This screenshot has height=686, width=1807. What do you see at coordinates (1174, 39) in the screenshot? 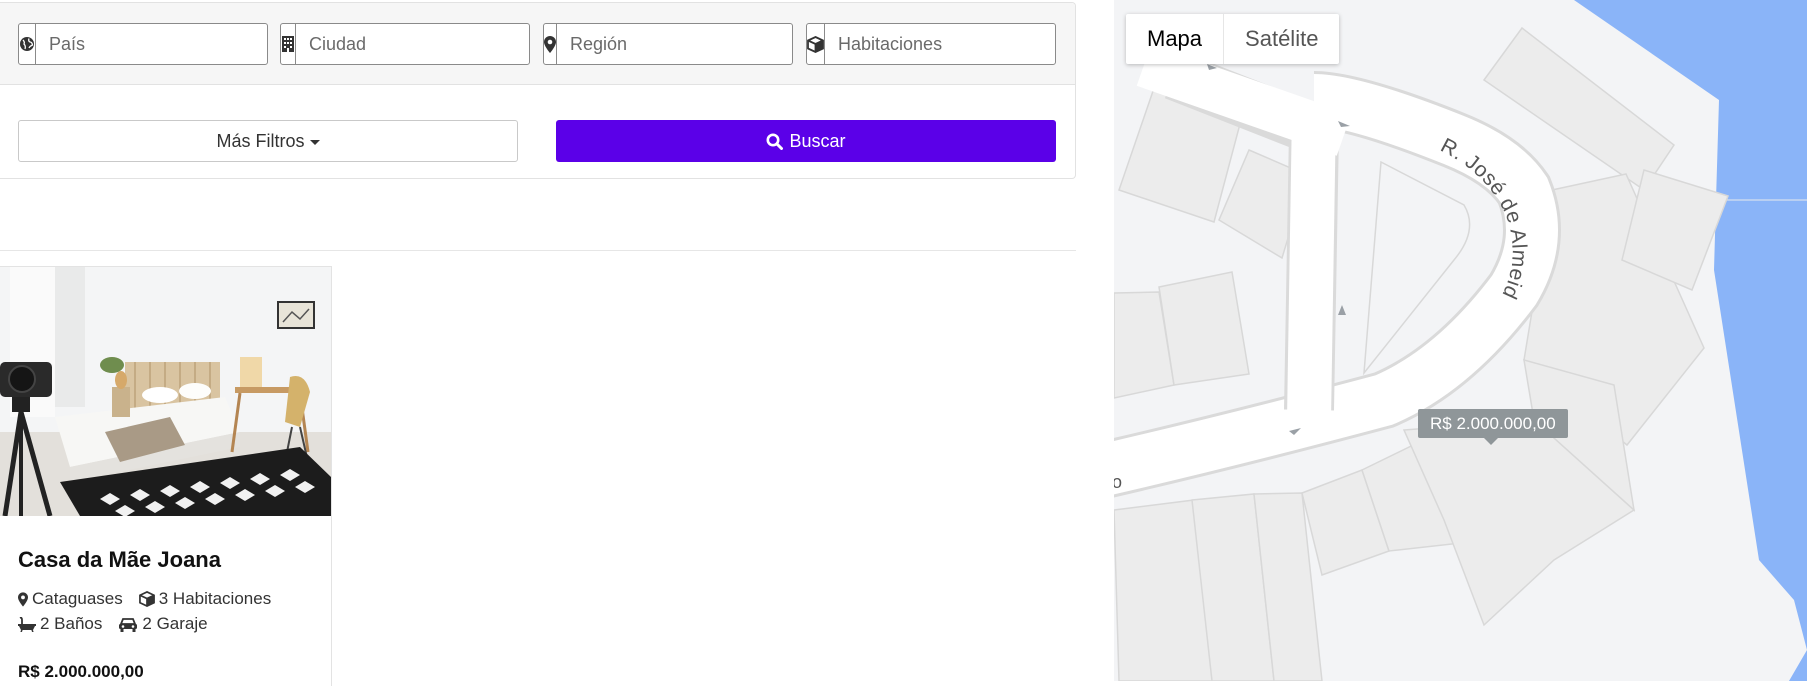
I see `map-type-map-button: Mapa` at bounding box center [1174, 39].